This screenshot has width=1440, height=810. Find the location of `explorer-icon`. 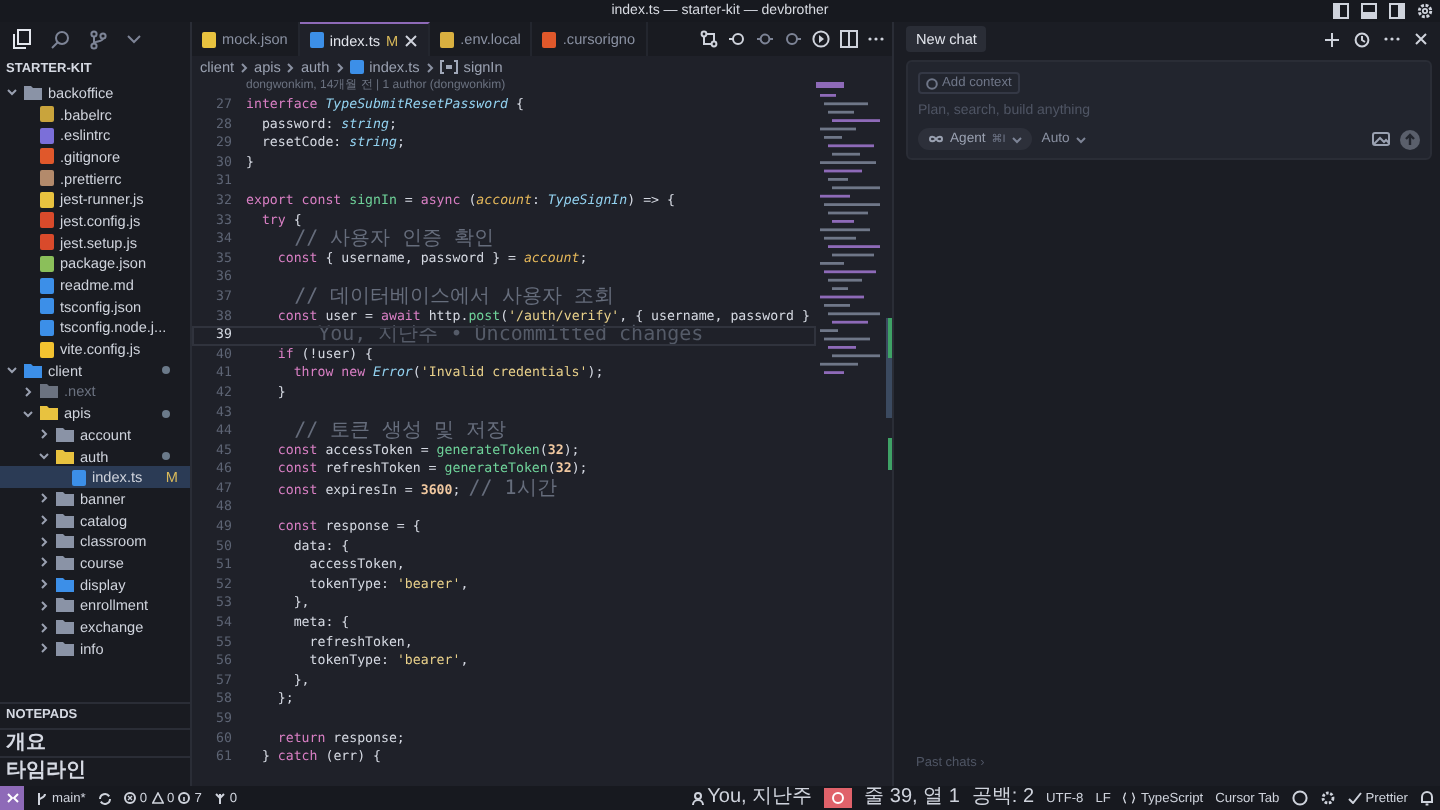

explorer-icon is located at coordinates (22, 39).